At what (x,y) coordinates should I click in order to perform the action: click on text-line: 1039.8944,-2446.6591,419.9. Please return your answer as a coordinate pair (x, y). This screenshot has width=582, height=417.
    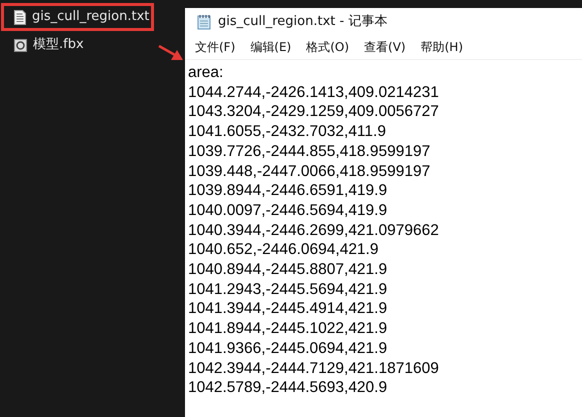
    Looking at the image, I should click on (288, 191).